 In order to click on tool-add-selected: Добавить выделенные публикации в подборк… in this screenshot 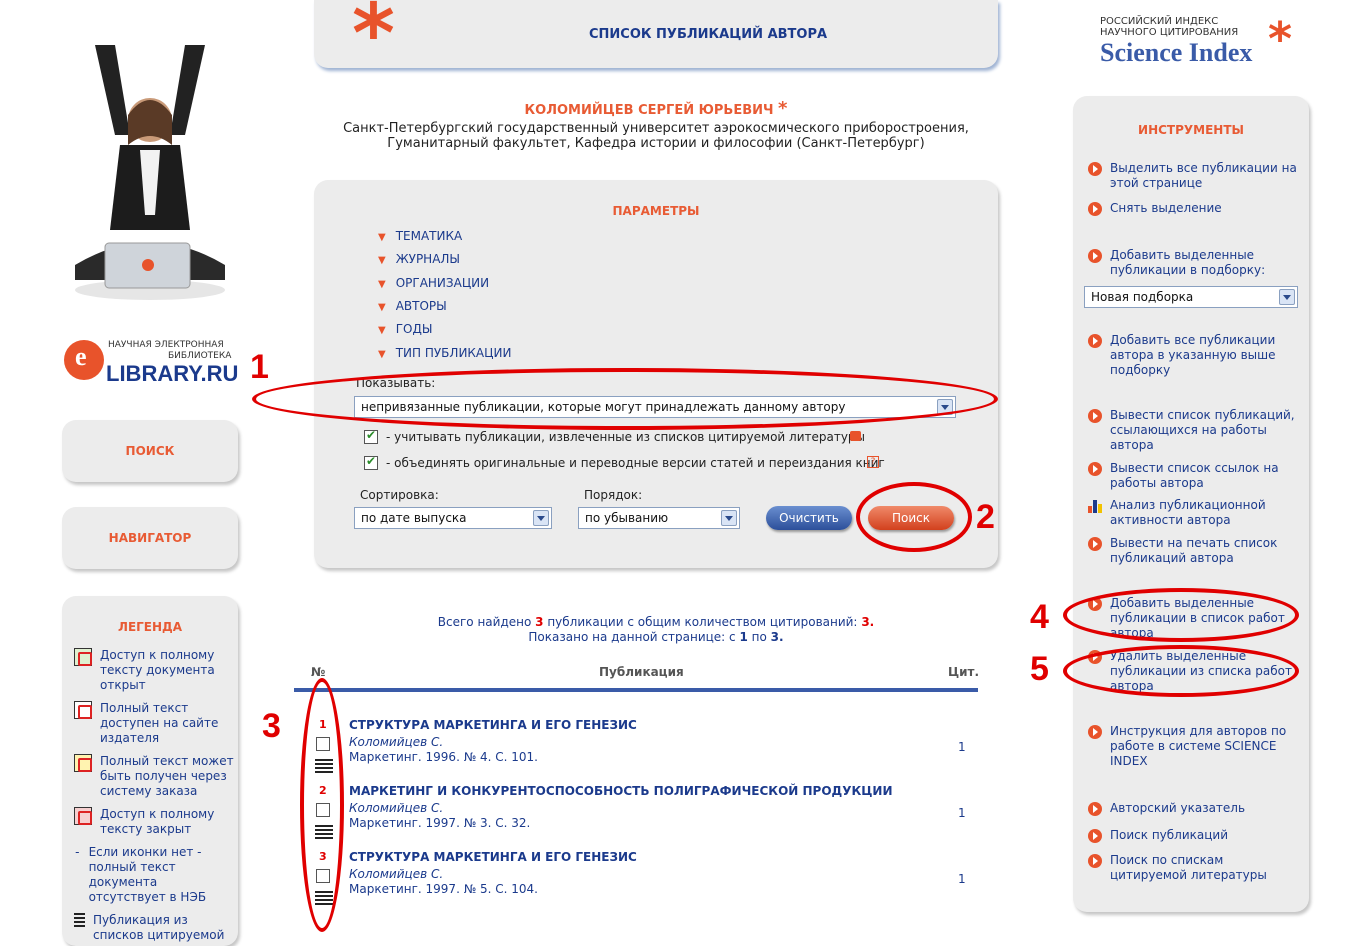, I will do `click(1193, 263)`.